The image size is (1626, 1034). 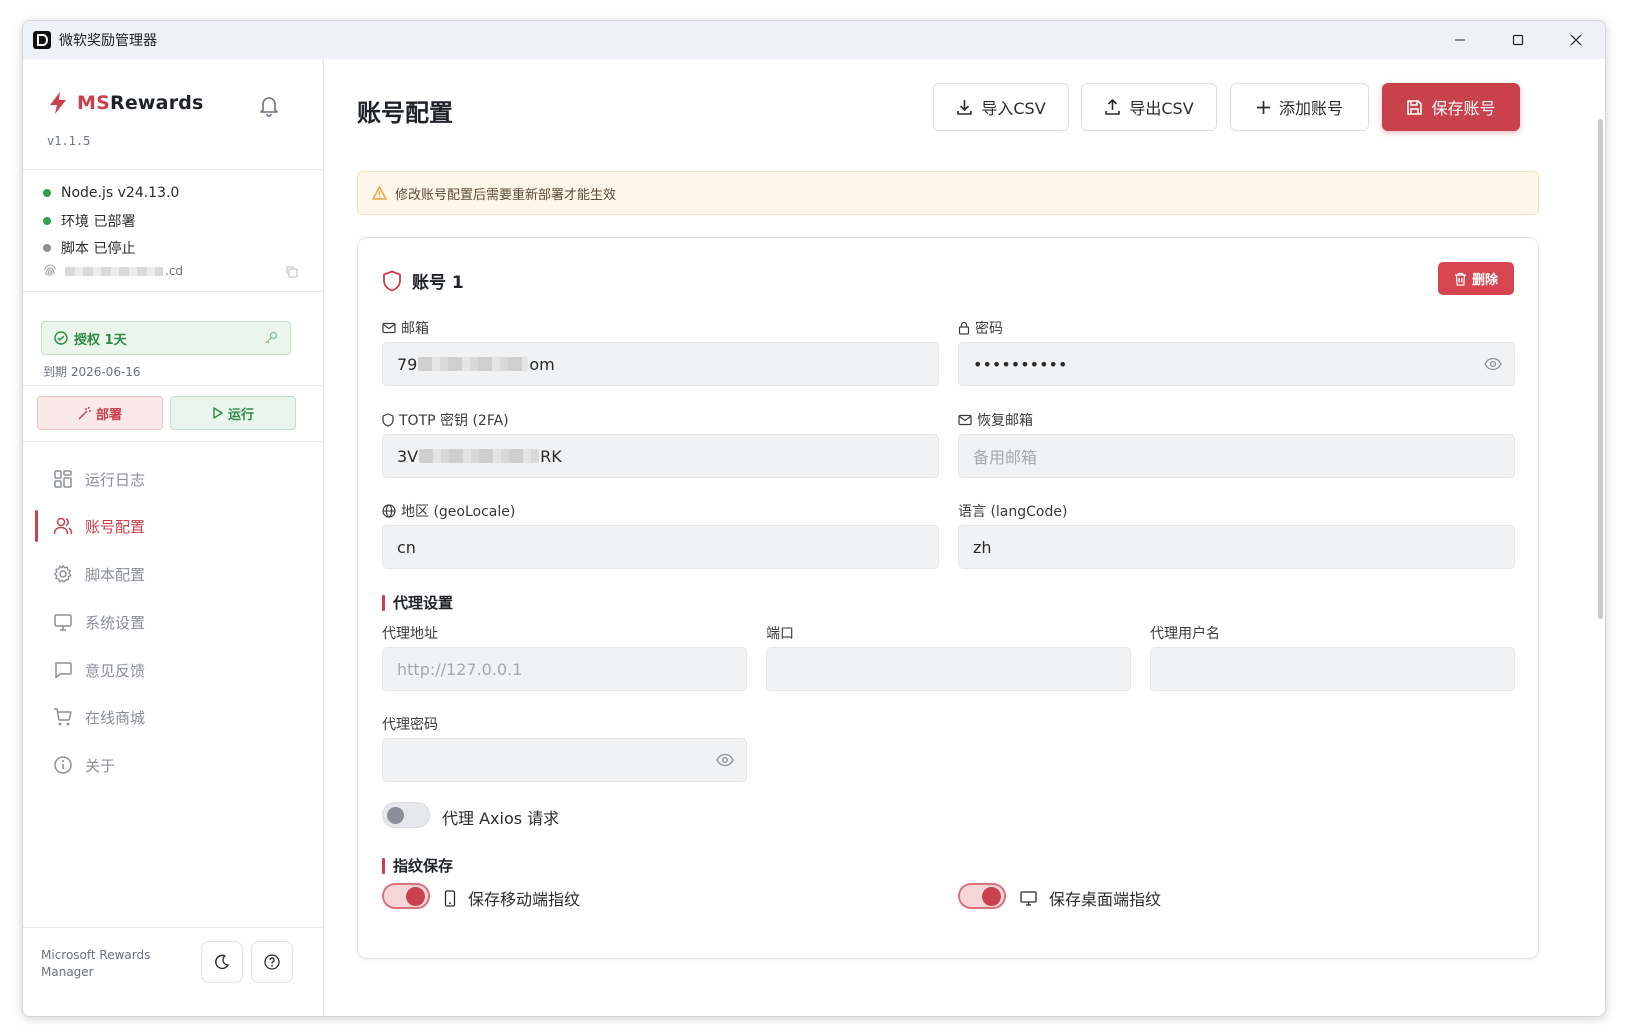 I want to click on totp-label: TOTP 密钥 (2FA), so click(x=445, y=420).